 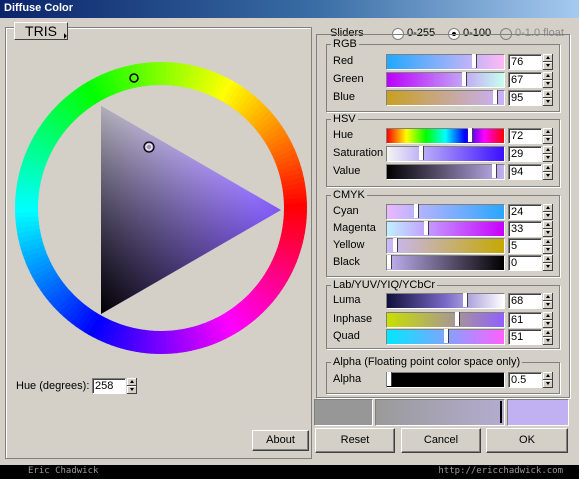 I want to click on cmyk-value-field: 5, so click(x=525, y=246).